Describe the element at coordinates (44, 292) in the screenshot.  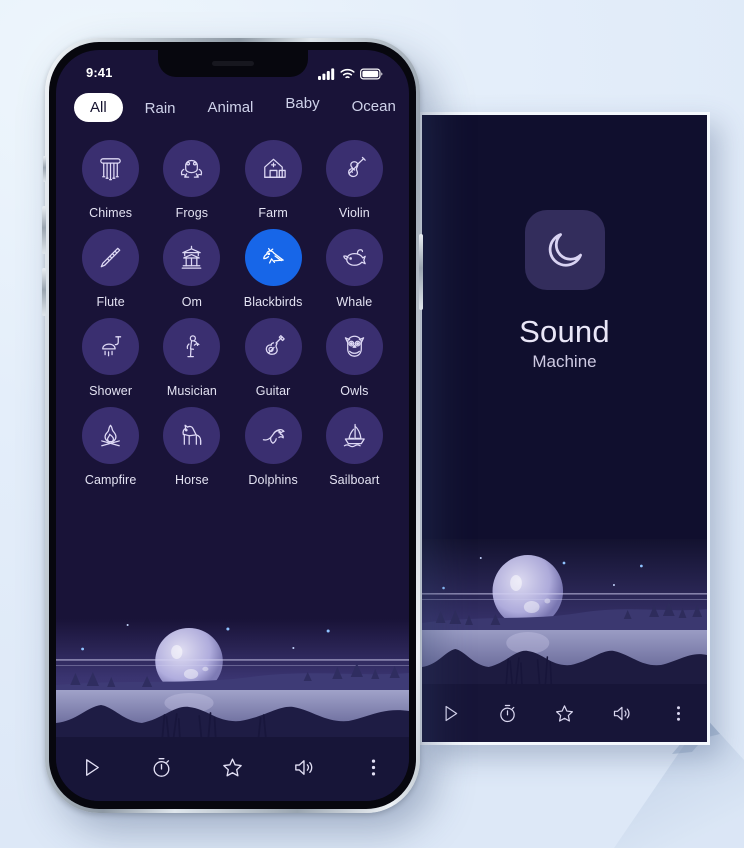
I see `volume-down-button` at that location.